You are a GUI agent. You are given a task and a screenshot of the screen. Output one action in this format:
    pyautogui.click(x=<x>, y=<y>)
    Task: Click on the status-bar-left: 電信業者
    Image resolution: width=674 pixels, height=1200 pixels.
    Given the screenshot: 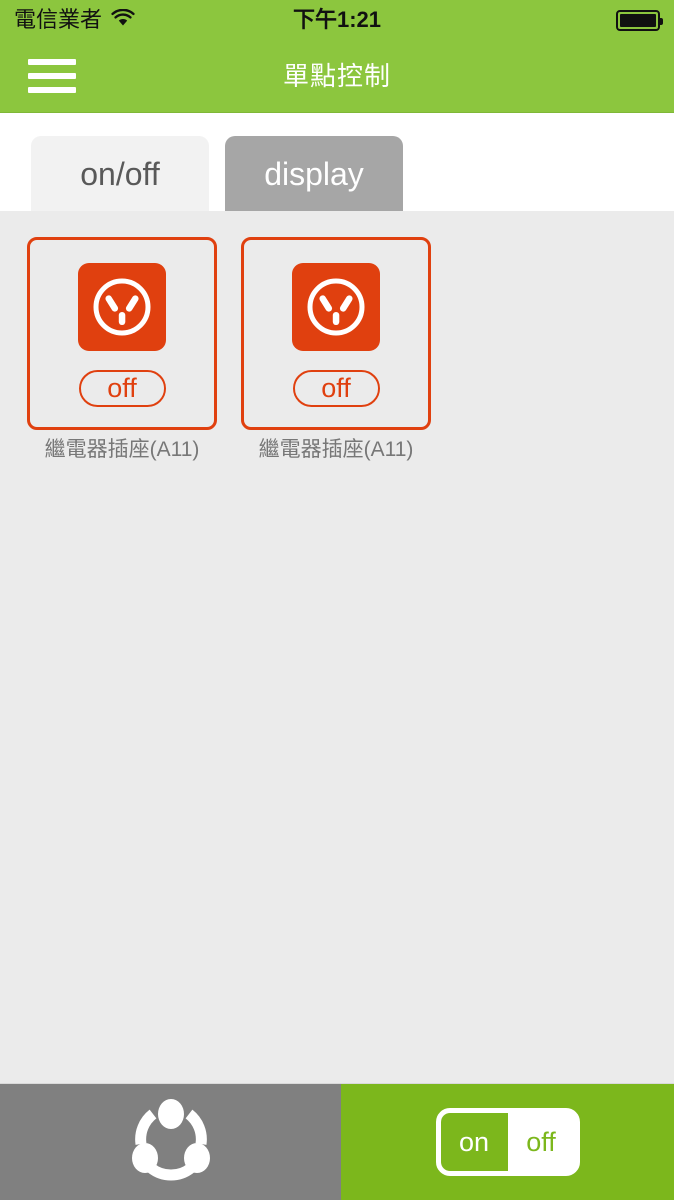 What is the action you would take?
    pyautogui.click(x=74, y=19)
    